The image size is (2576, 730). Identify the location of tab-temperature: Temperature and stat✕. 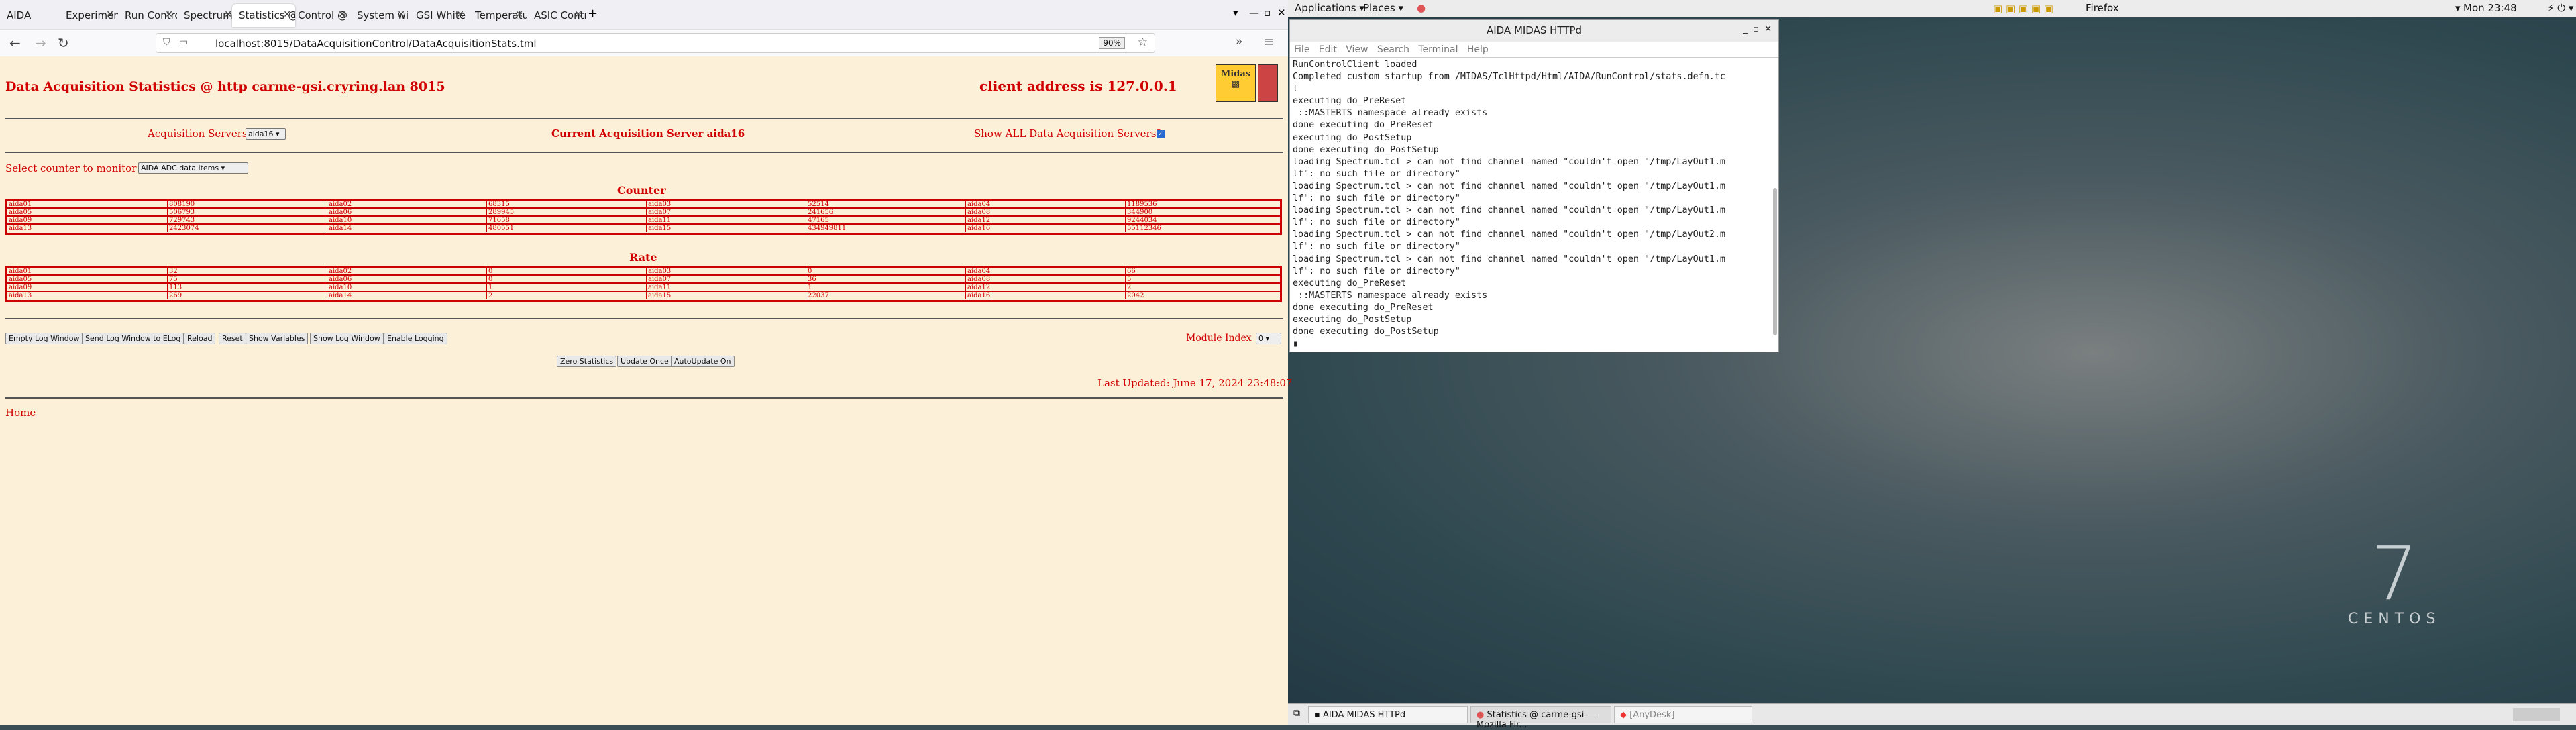
(497, 15).